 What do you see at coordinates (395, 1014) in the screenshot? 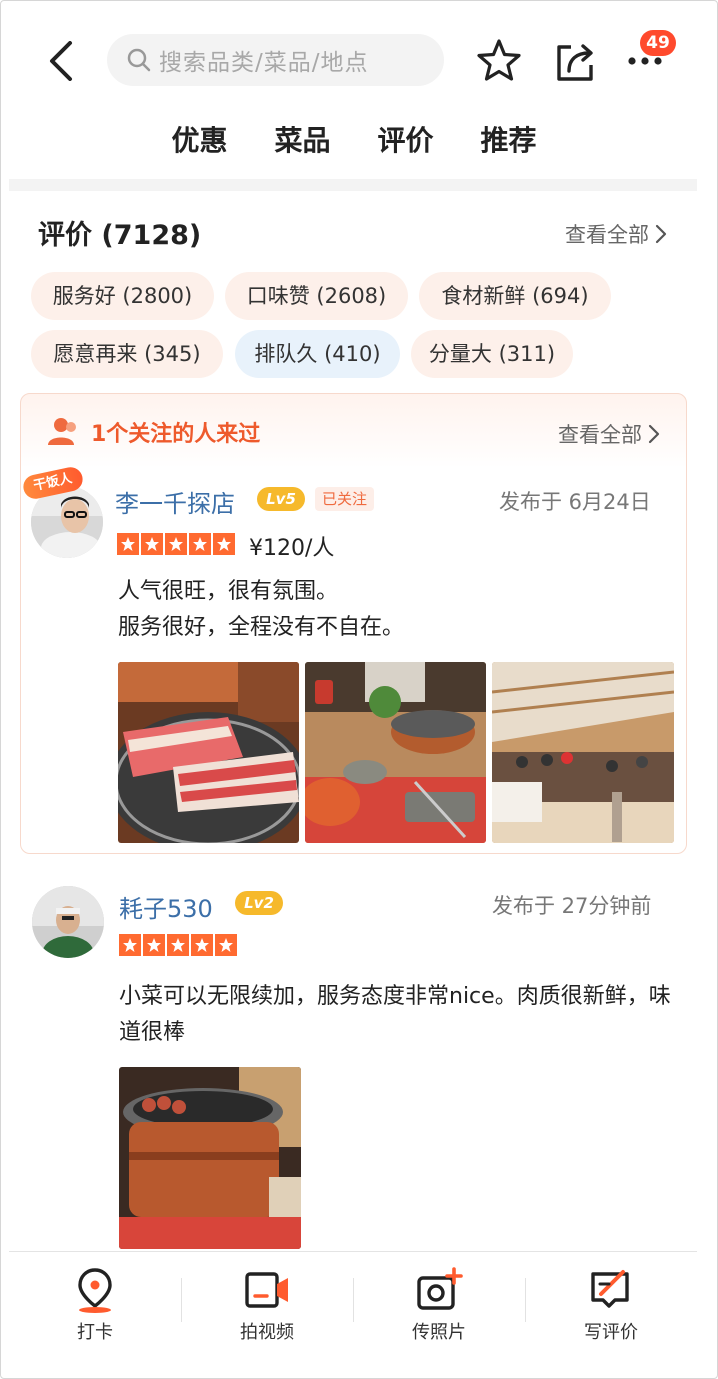
I see `review-text: 小菜可以无限续加，服务态度非常nice。肉质很新鲜，味道很棒` at bounding box center [395, 1014].